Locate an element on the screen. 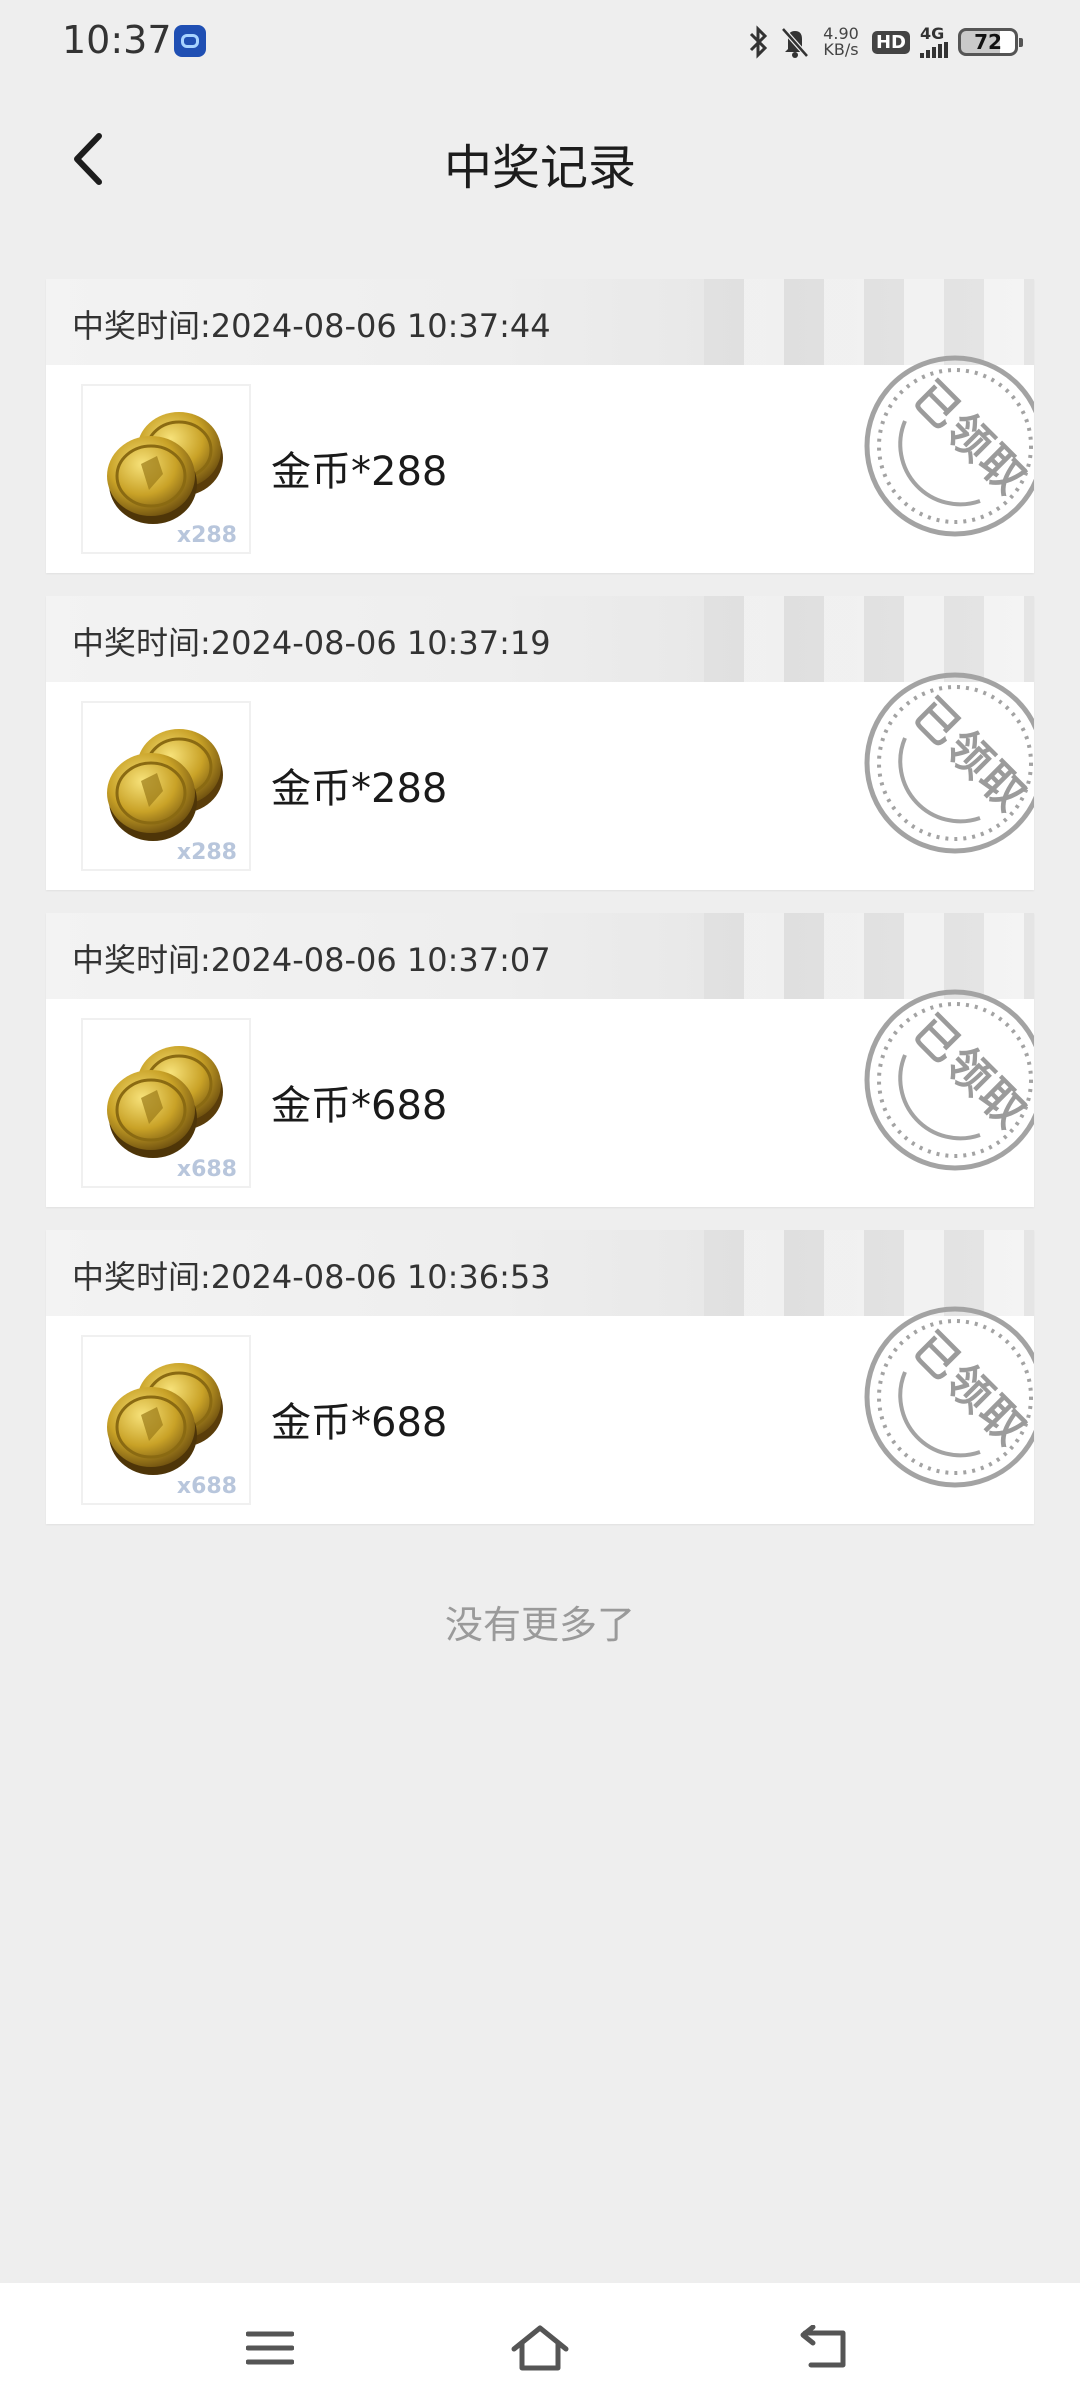  signal-icon: 4G is located at coordinates (934, 42).